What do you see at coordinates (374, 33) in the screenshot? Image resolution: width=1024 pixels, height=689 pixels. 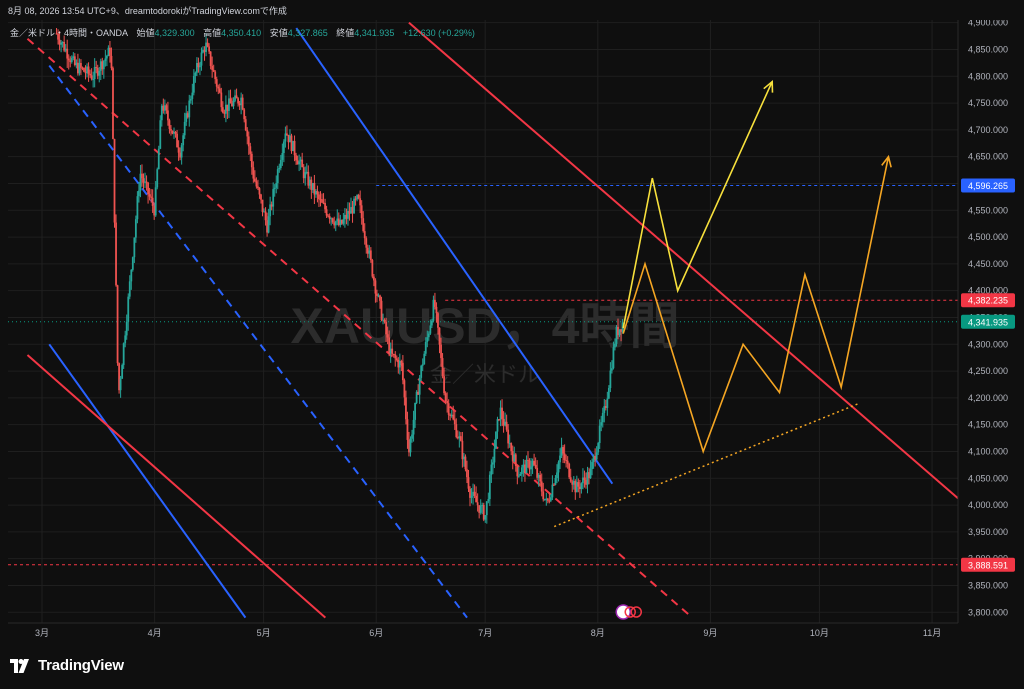 I see `close-value: 4,341.935` at bounding box center [374, 33].